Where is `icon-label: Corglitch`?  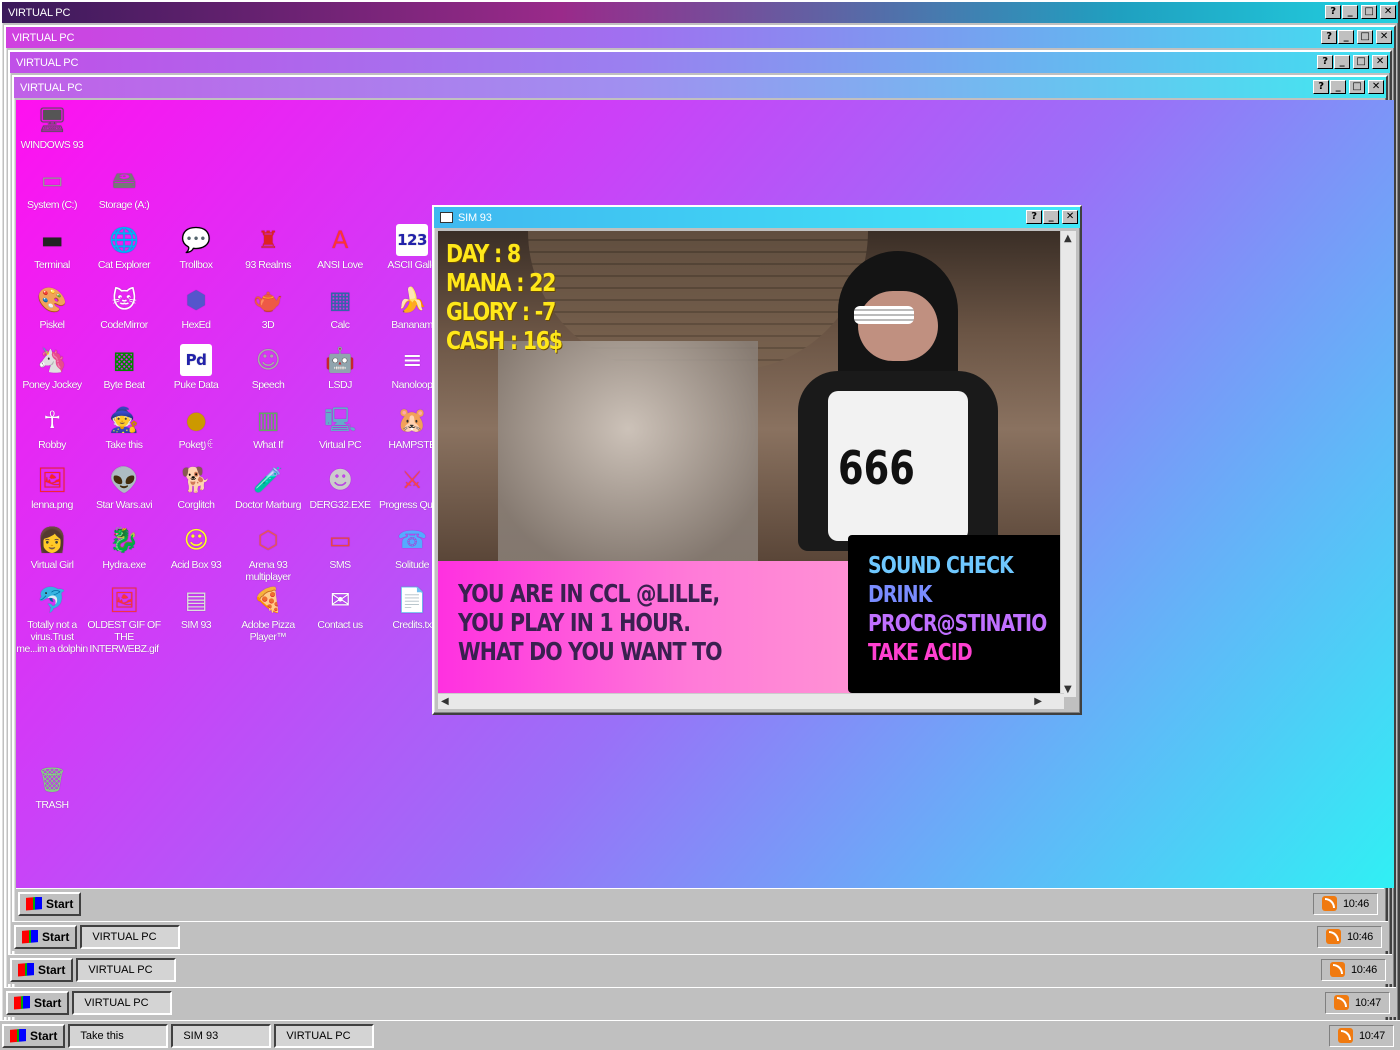
icon-label: Corglitch is located at coordinates (196, 505).